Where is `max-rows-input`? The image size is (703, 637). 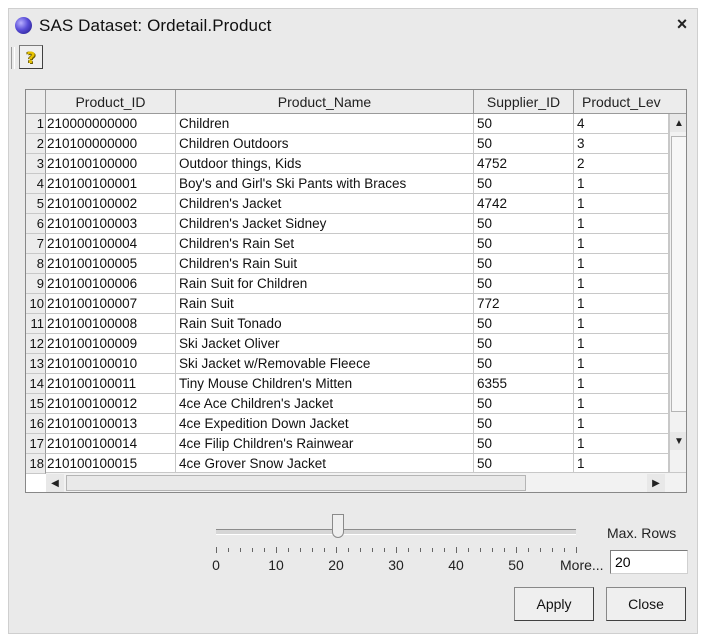 max-rows-input is located at coordinates (649, 562).